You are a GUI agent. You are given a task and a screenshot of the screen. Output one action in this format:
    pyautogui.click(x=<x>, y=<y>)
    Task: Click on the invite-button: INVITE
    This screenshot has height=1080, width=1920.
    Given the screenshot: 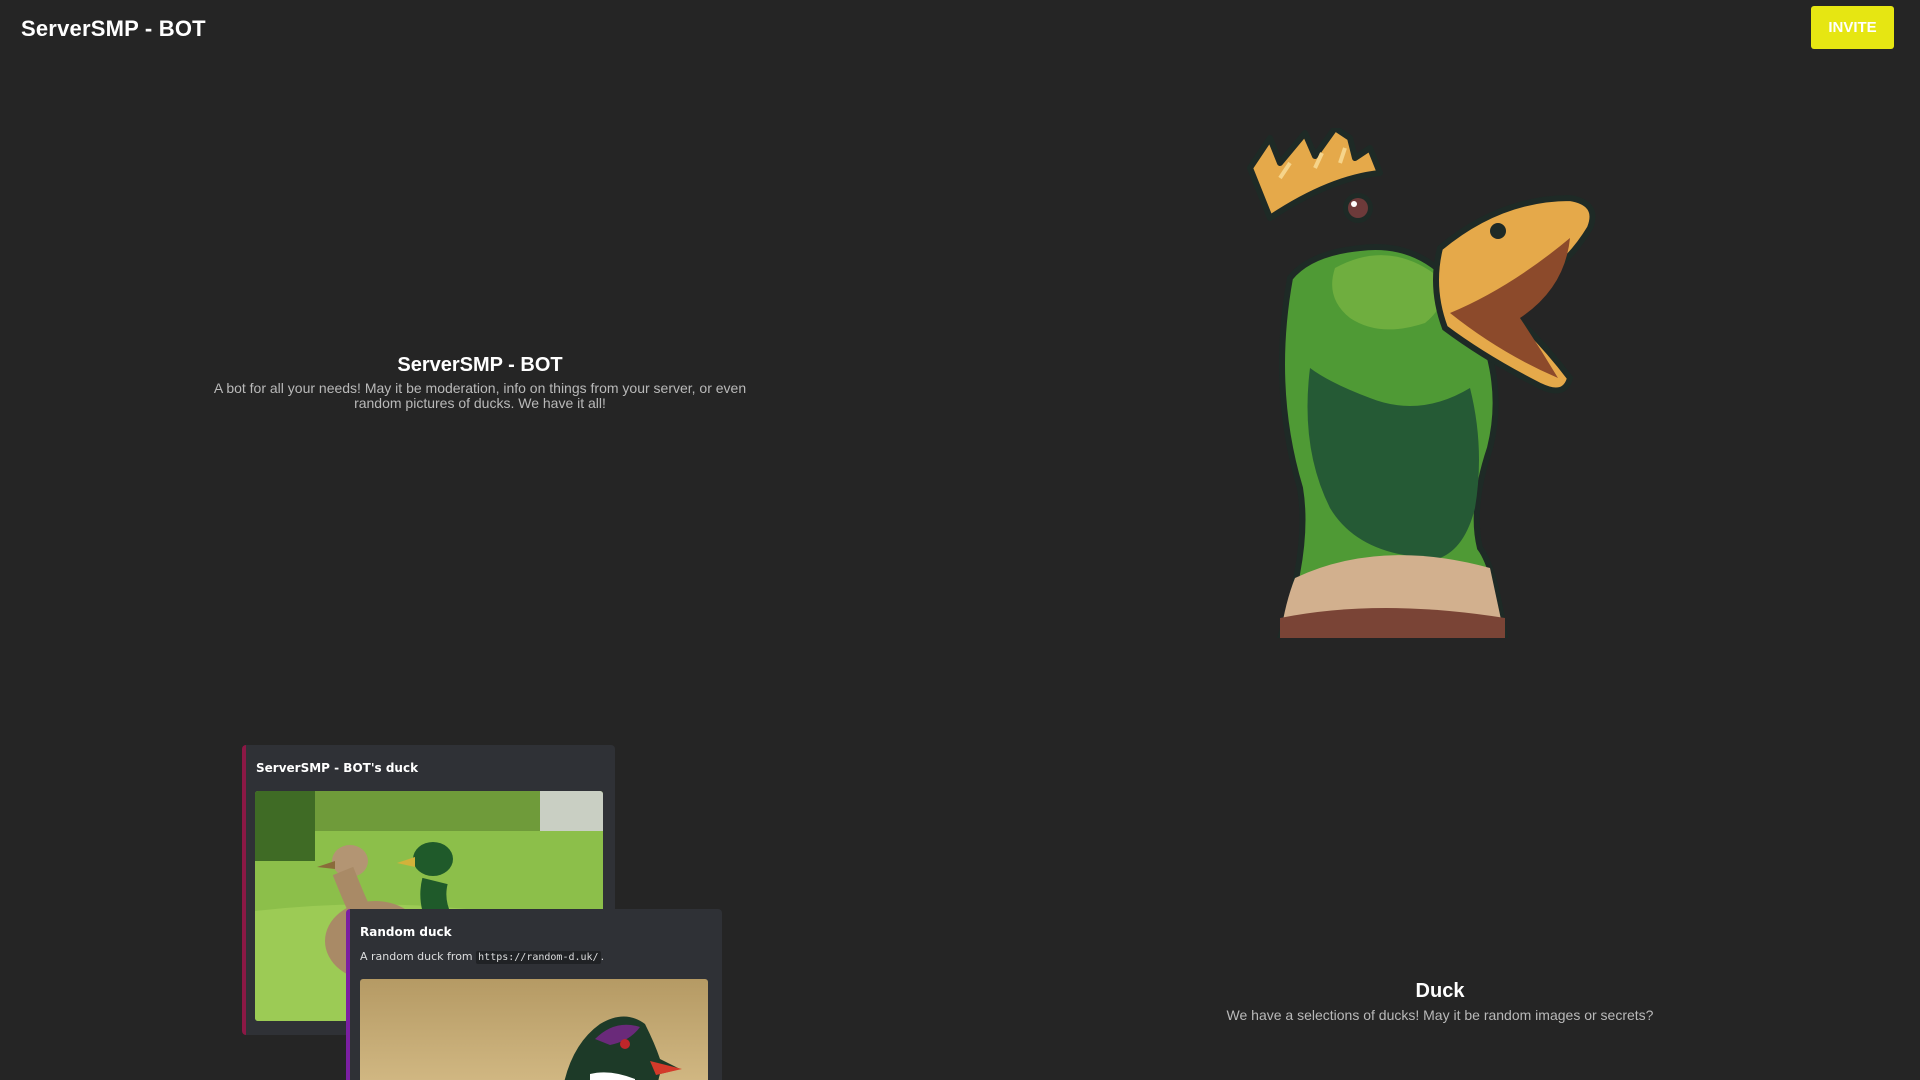 What is the action you would take?
    pyautogui.click(x=1852, y=27)
    